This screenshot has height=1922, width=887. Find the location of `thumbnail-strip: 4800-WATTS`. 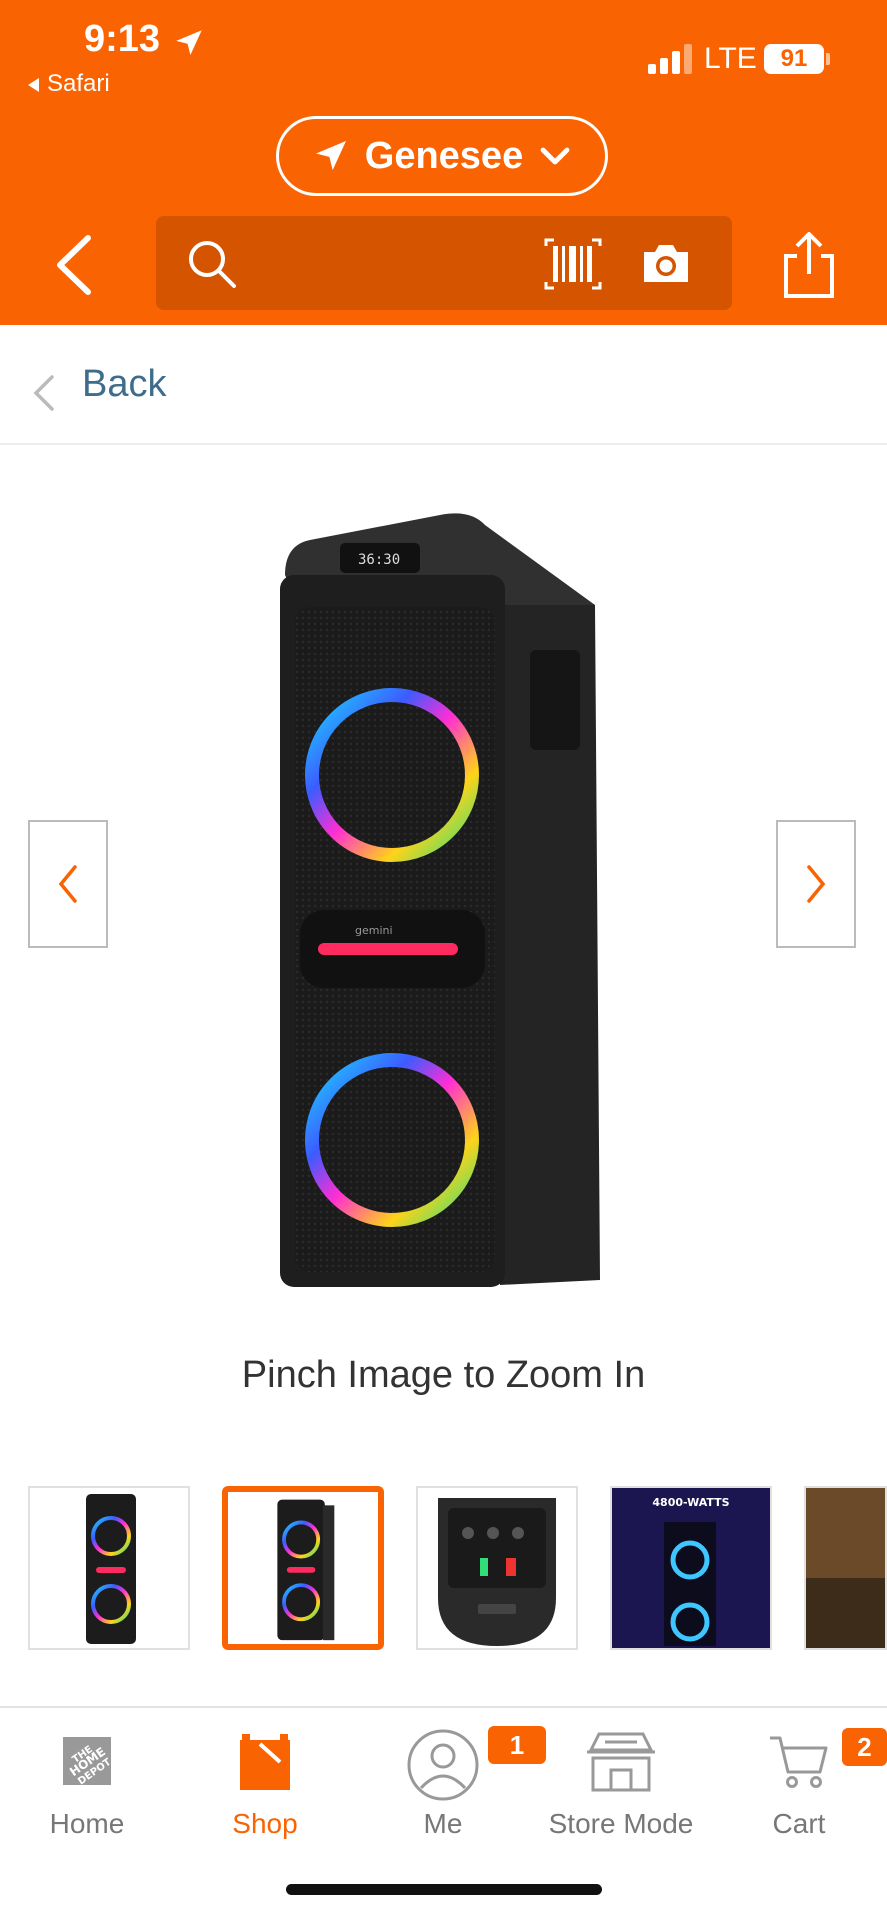

thumbnail-strip: 4800-WATTS is located at coordinates (443, 1569).